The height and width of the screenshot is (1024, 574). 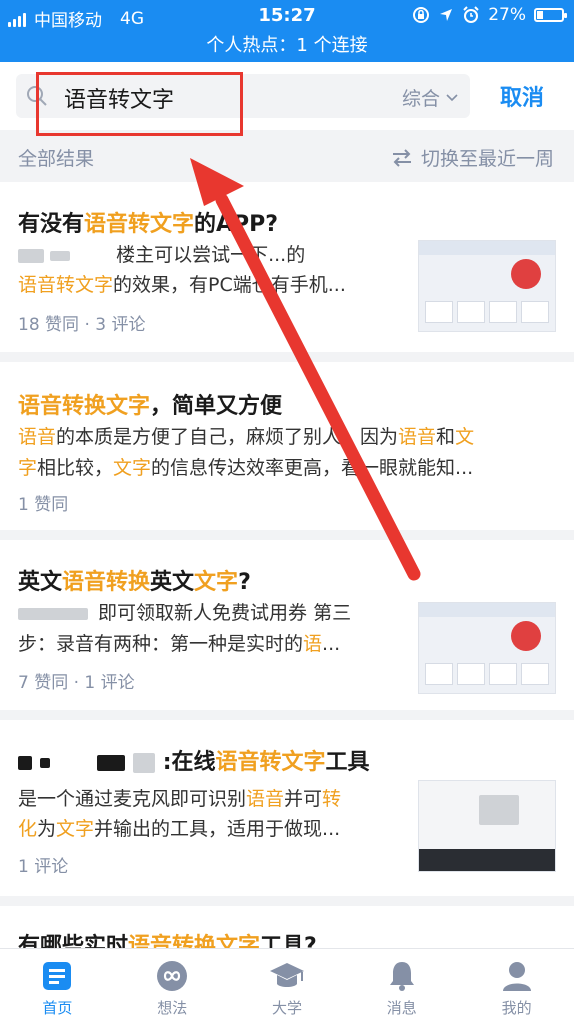 I want to click on tab-ideas: 想法, so click(x=172, y=986).